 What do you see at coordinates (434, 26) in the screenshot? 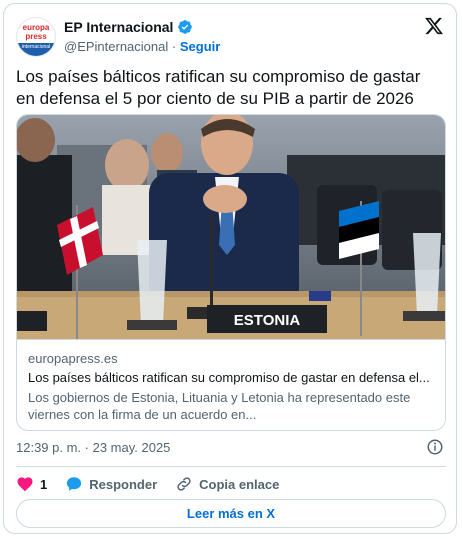
I see `x-logo-icon` at bounding box center [434, 26].